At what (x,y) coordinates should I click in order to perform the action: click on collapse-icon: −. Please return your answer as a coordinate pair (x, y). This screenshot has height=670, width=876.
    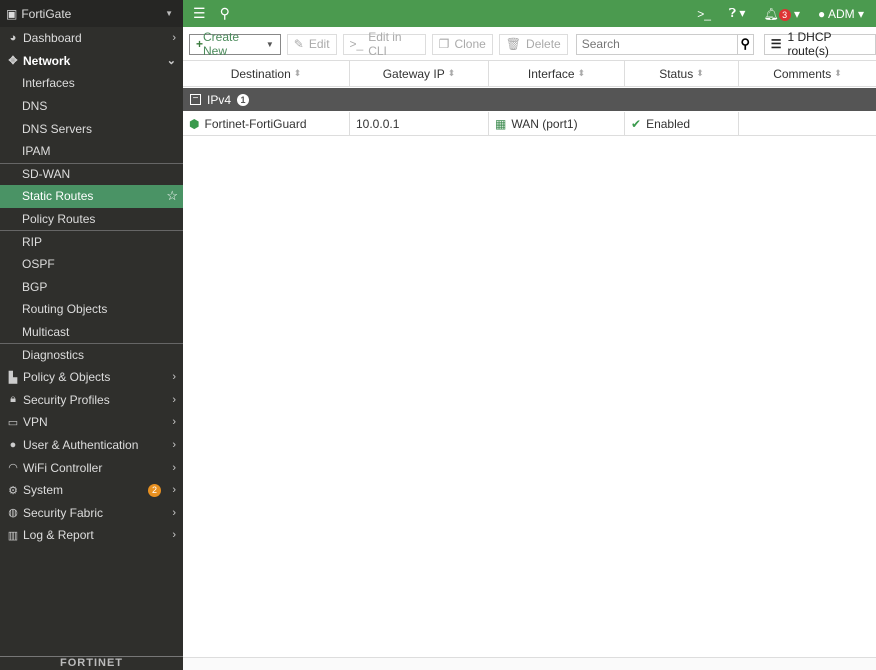
    Looking at the image, I should click on (195, 99).